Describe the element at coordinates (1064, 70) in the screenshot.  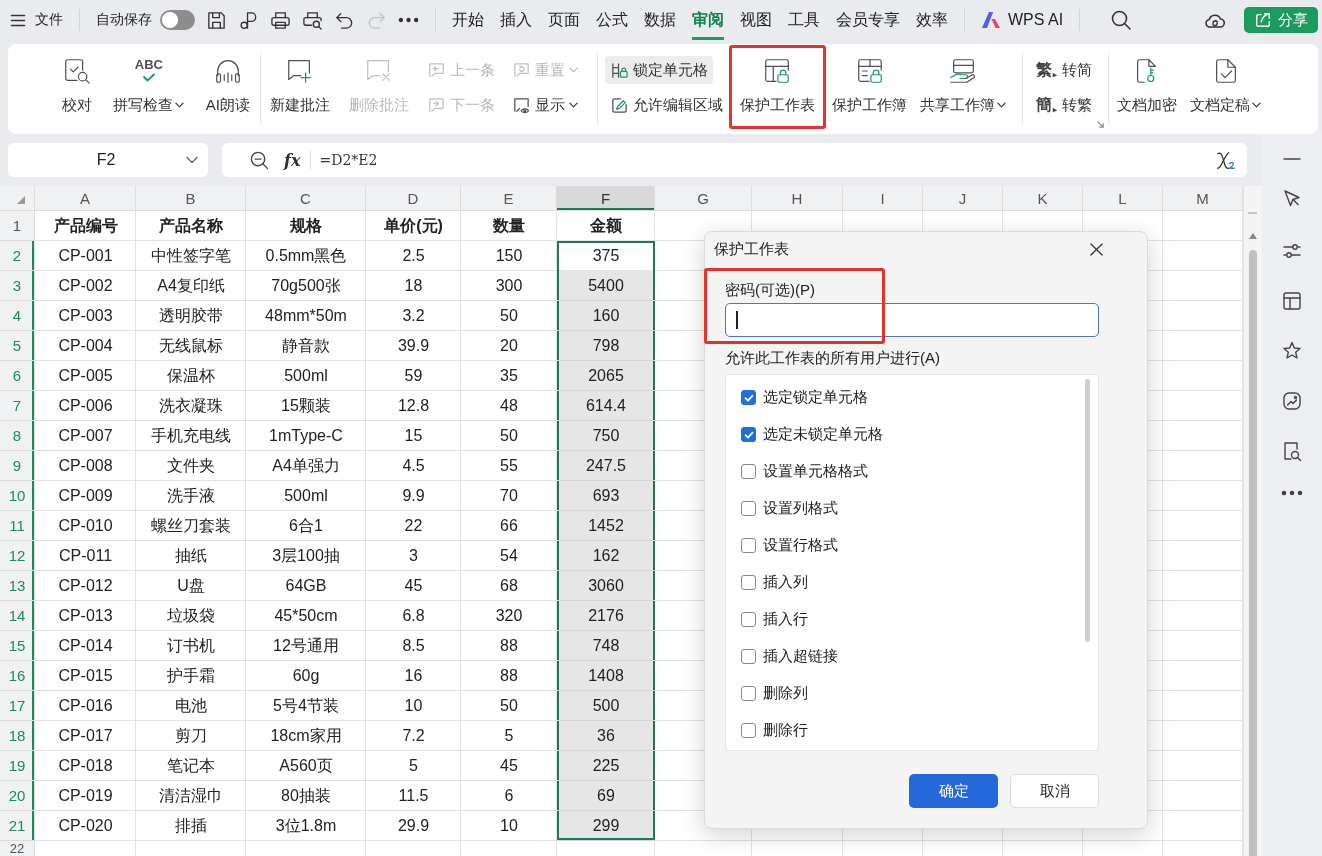
I see `ribbon-button: 繁 转简` at that location.